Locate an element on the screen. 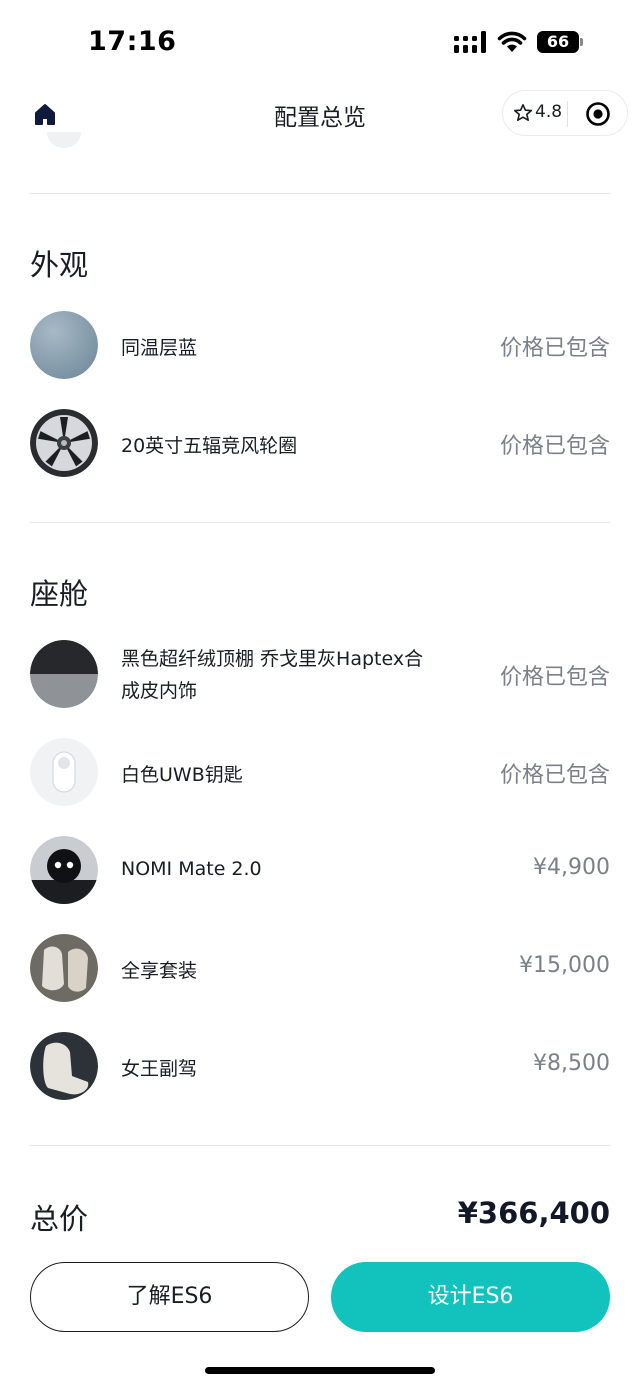 Image resolution: width=640 pixels, height=1387 pixels. rating-value: 4.8 is located at coordinates (548, 112).